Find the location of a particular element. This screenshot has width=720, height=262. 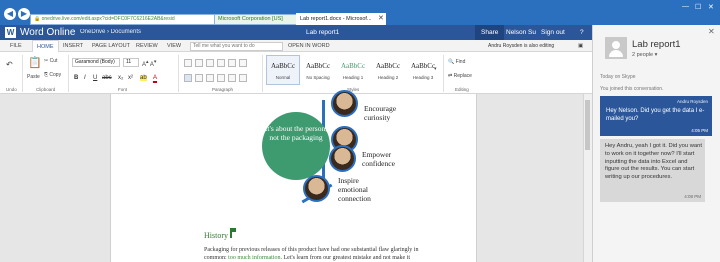

close-window-icon: ✕ is located at coordinates (711, 7).